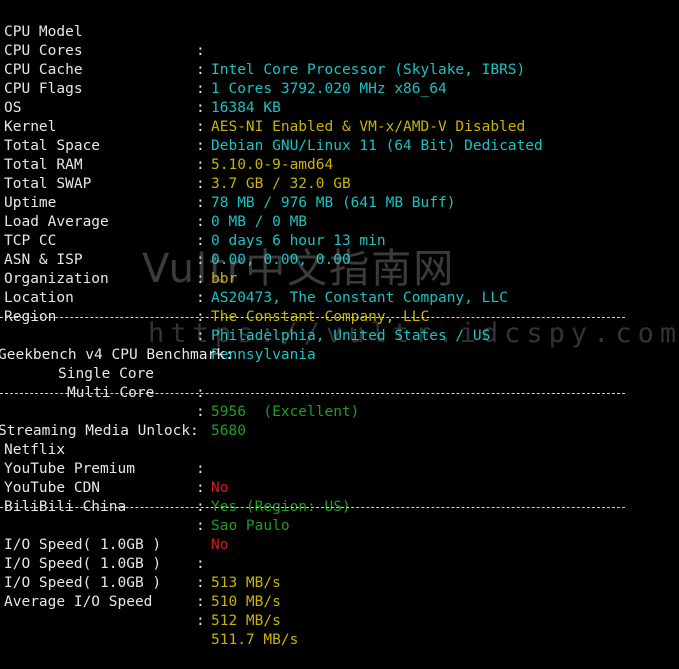 The image size is (679, 669). What do you see at coordinates (339, 79) in the screenshot?
I see `cpu-cache-row: CPU Cache : 16384 KB` at bounding box center [339, 79].